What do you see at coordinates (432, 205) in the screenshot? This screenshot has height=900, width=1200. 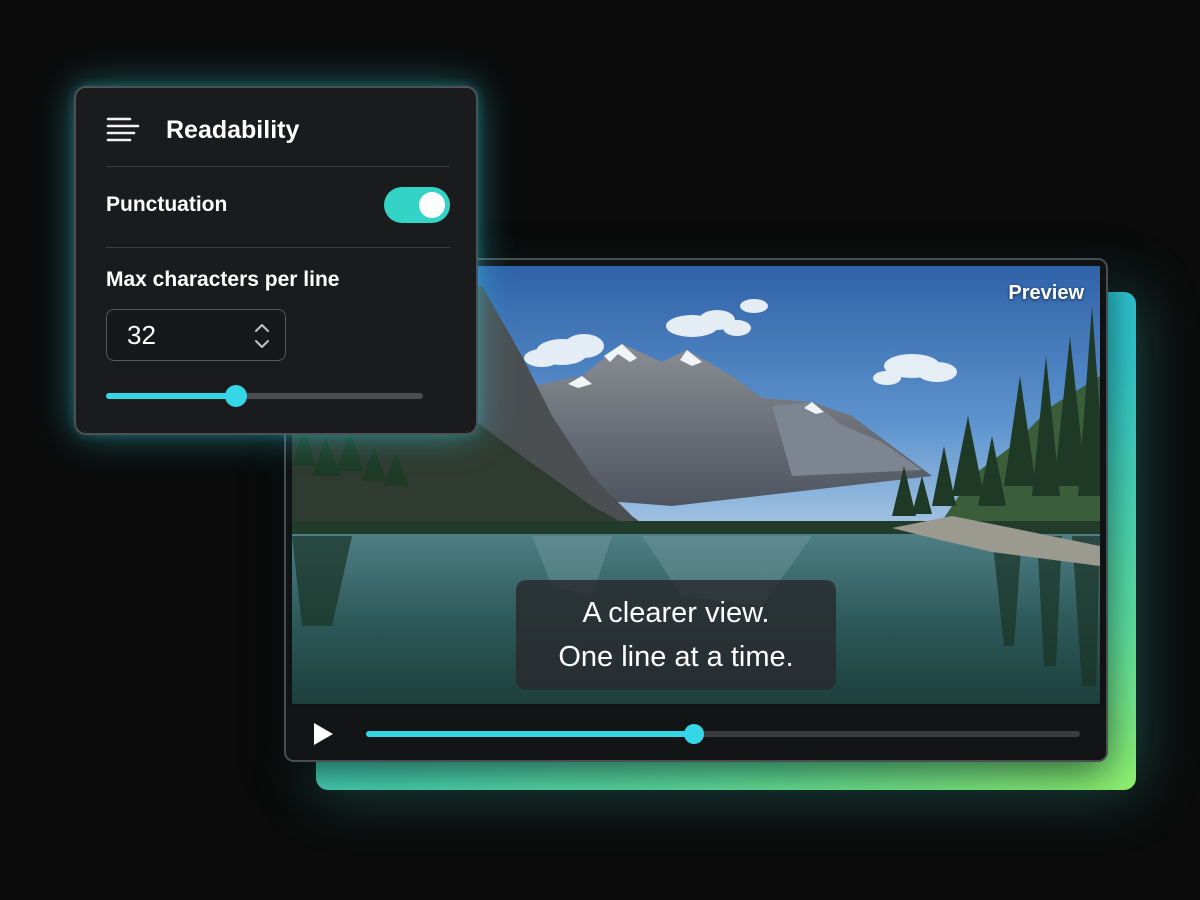 I see `toggle-knob` at bounding box center [432, 205].